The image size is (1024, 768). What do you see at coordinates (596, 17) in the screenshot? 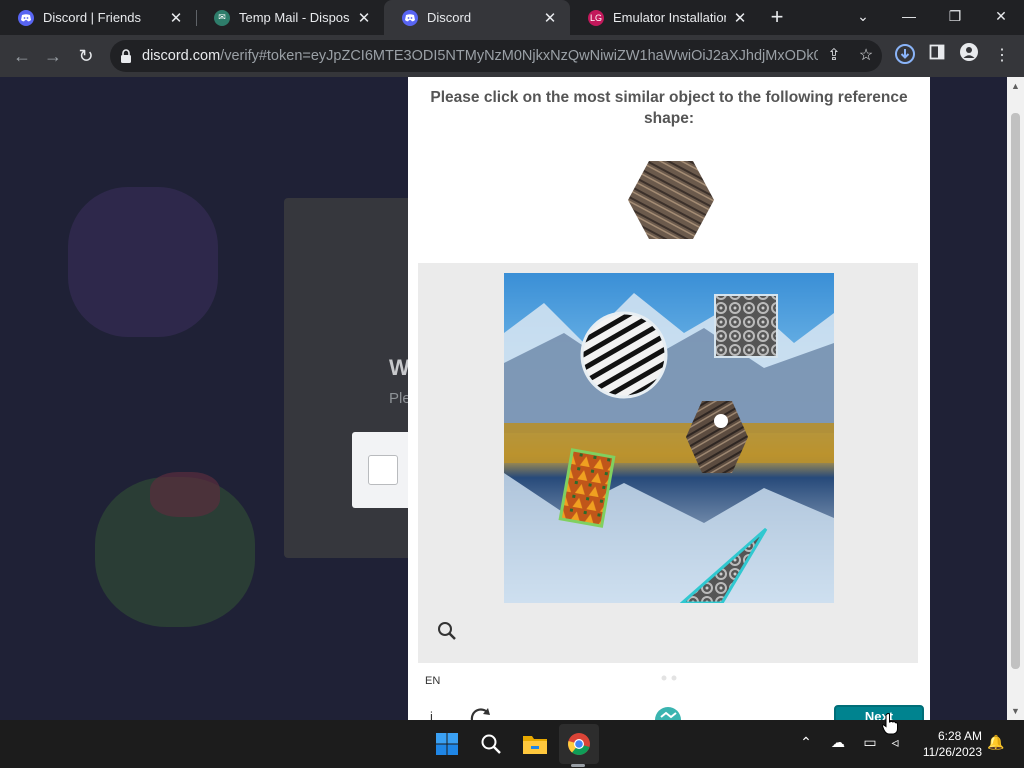
I see `lg-favicon-icon: LG` at bounding box center [596, 17].